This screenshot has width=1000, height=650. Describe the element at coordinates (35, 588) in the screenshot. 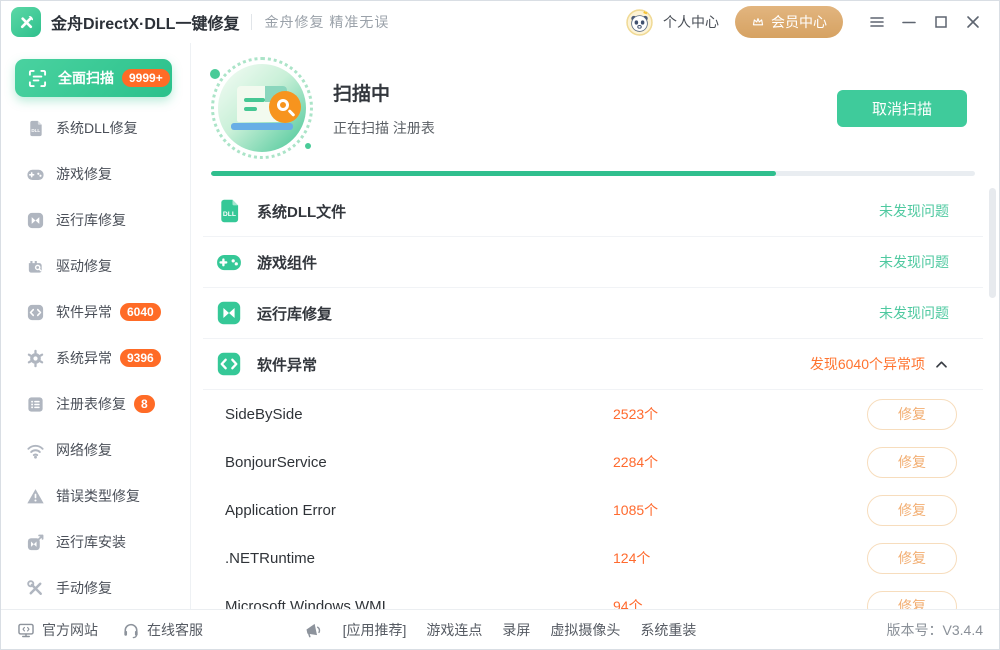

I see `tools-icon` at that location.